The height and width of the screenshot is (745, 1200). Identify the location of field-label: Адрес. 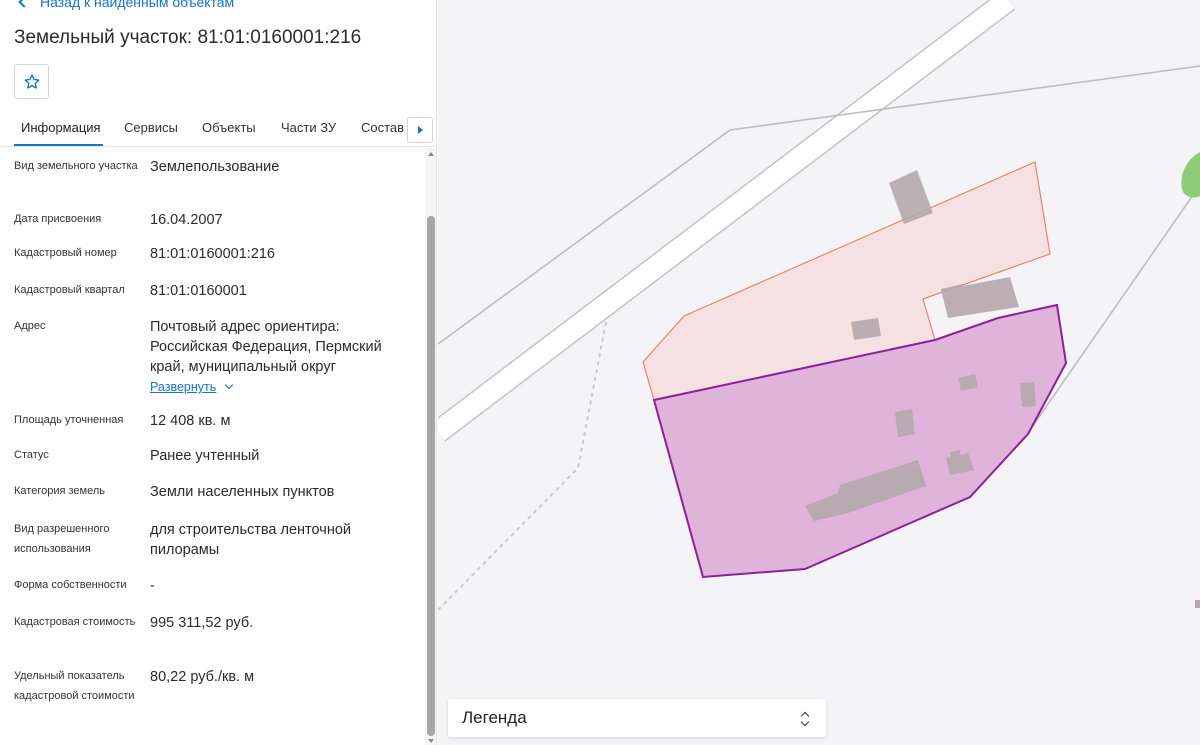
(30, 326).